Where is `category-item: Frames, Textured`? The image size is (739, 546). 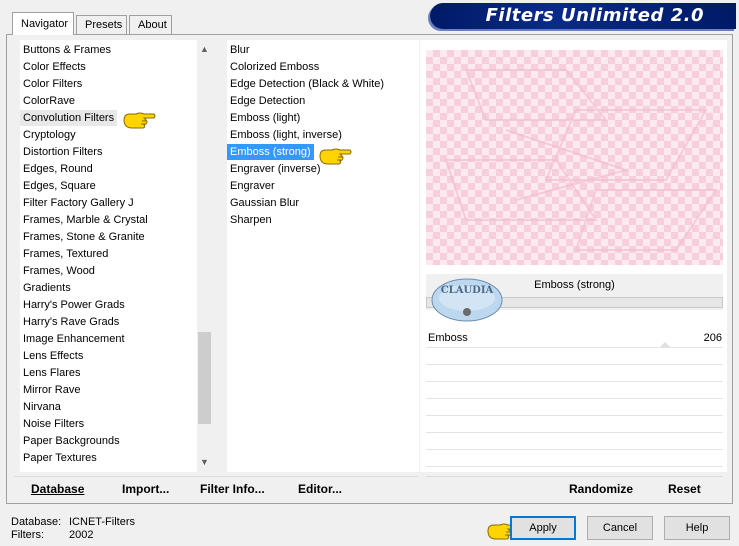
category-item: Frames, Textured is located at coordinates (65, 254).